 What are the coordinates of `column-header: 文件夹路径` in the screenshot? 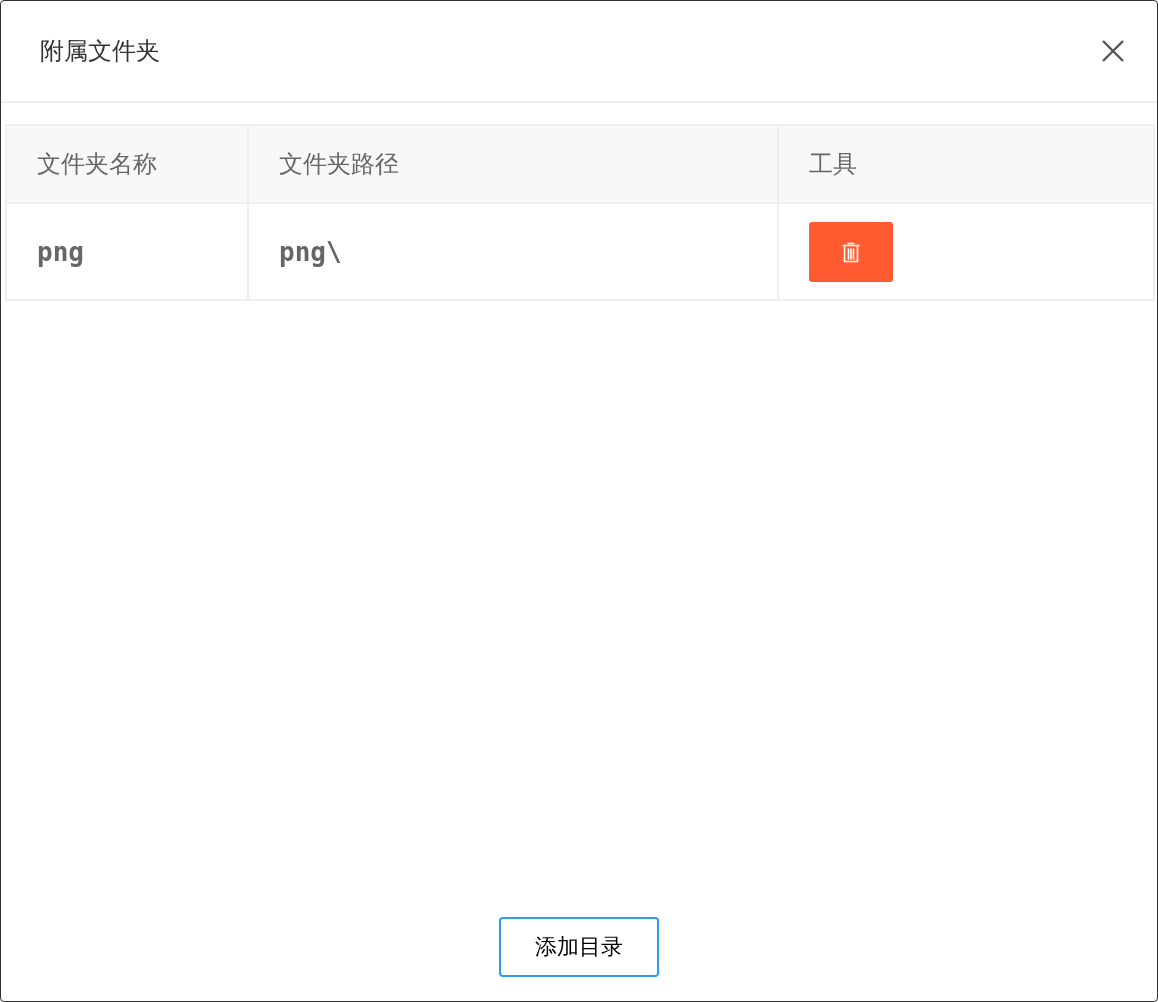 It's located at (513, 164).